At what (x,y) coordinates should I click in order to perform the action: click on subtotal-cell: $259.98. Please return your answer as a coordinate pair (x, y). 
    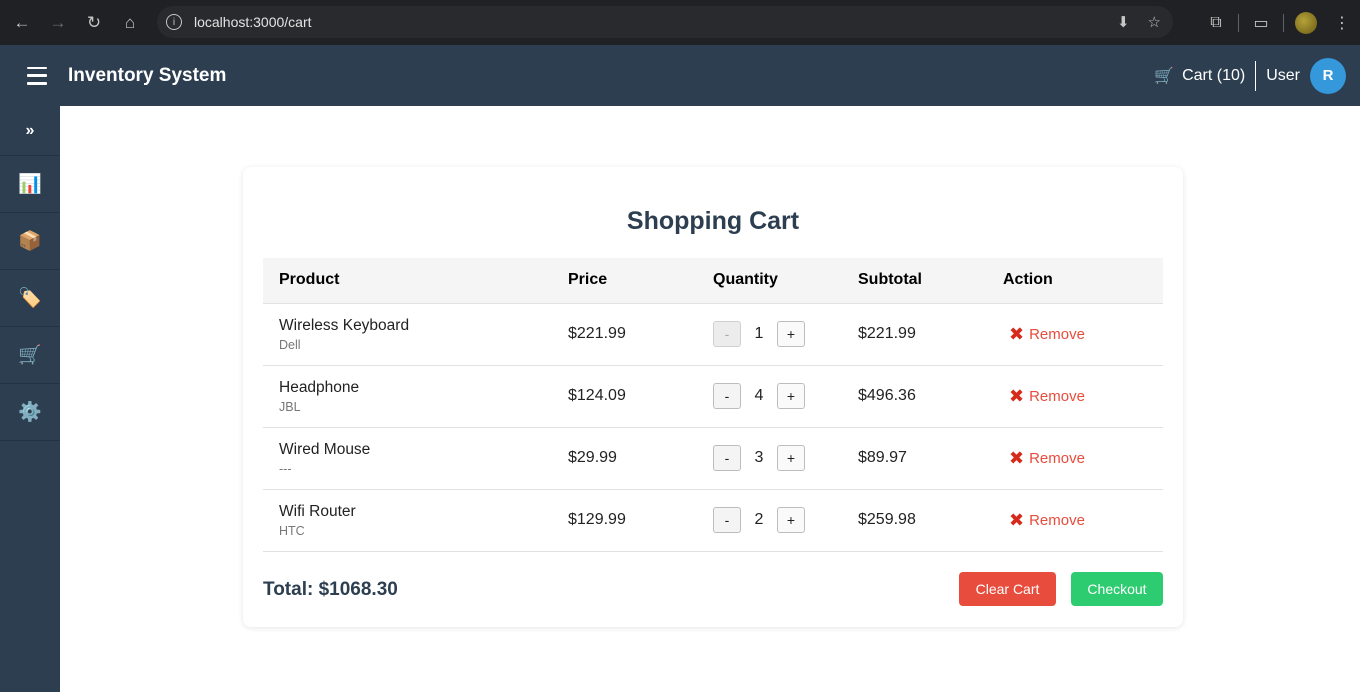
    Looking at the image, I should click on (914, 520).